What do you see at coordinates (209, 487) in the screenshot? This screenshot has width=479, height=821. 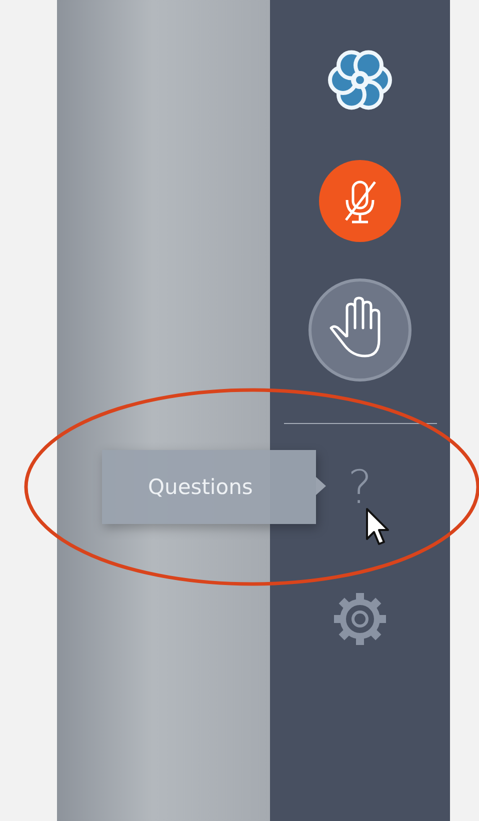 I see `tooltip: Questions` at bounding box center [209, 487].